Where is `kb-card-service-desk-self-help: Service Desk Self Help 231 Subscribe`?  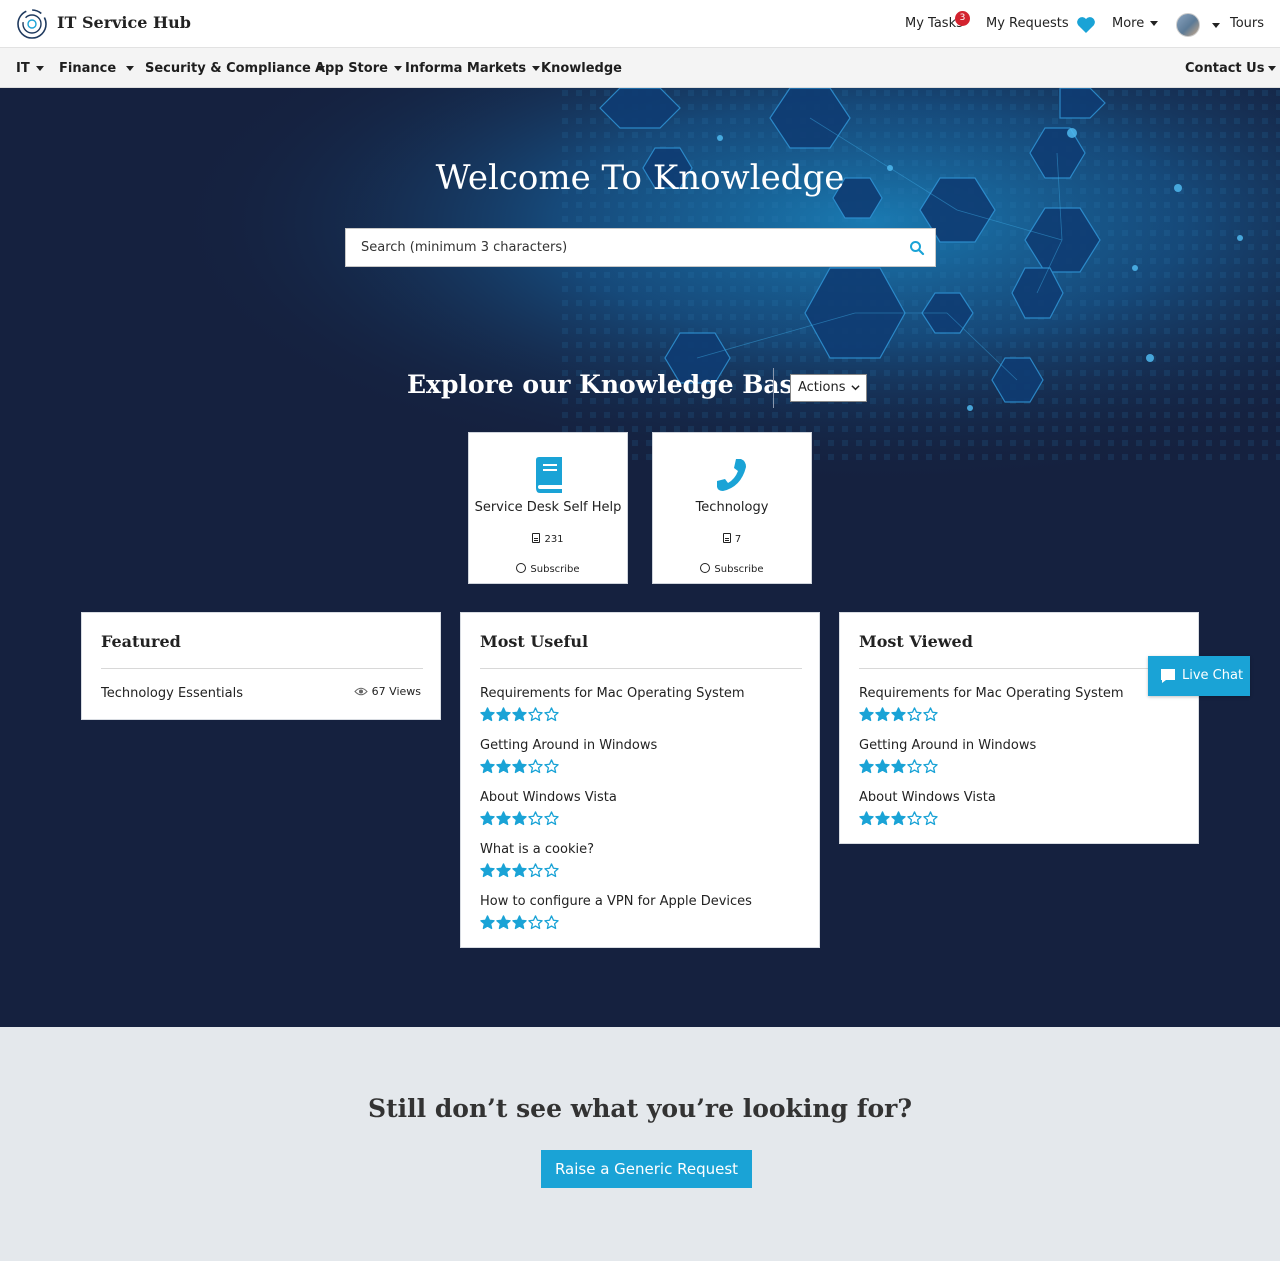 kb-card-service-desk-self-help: Service Desk Self Help 231 Subscribe is located at coordinates (548, 508).